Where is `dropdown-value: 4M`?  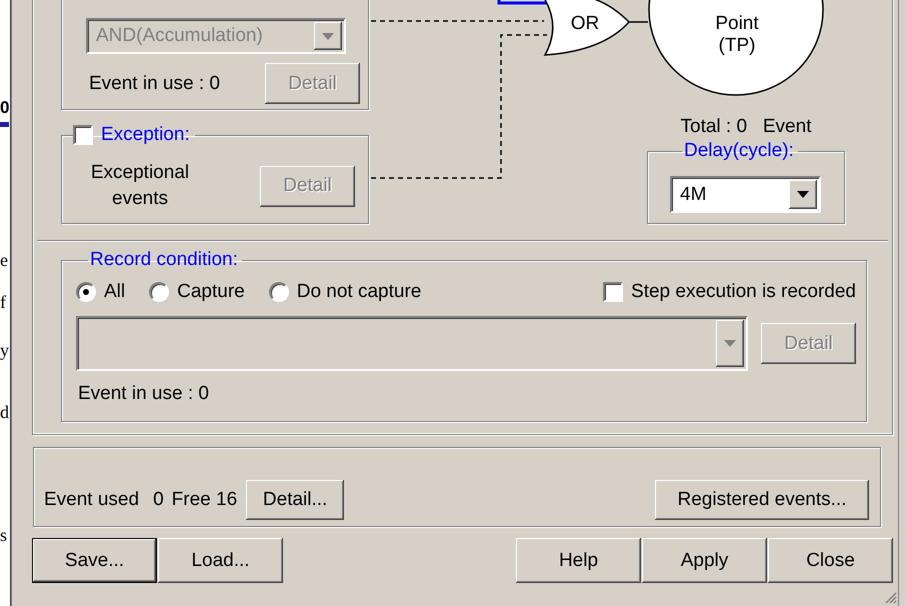
dropdown-value: 4M is located at coordinates (693, 194).